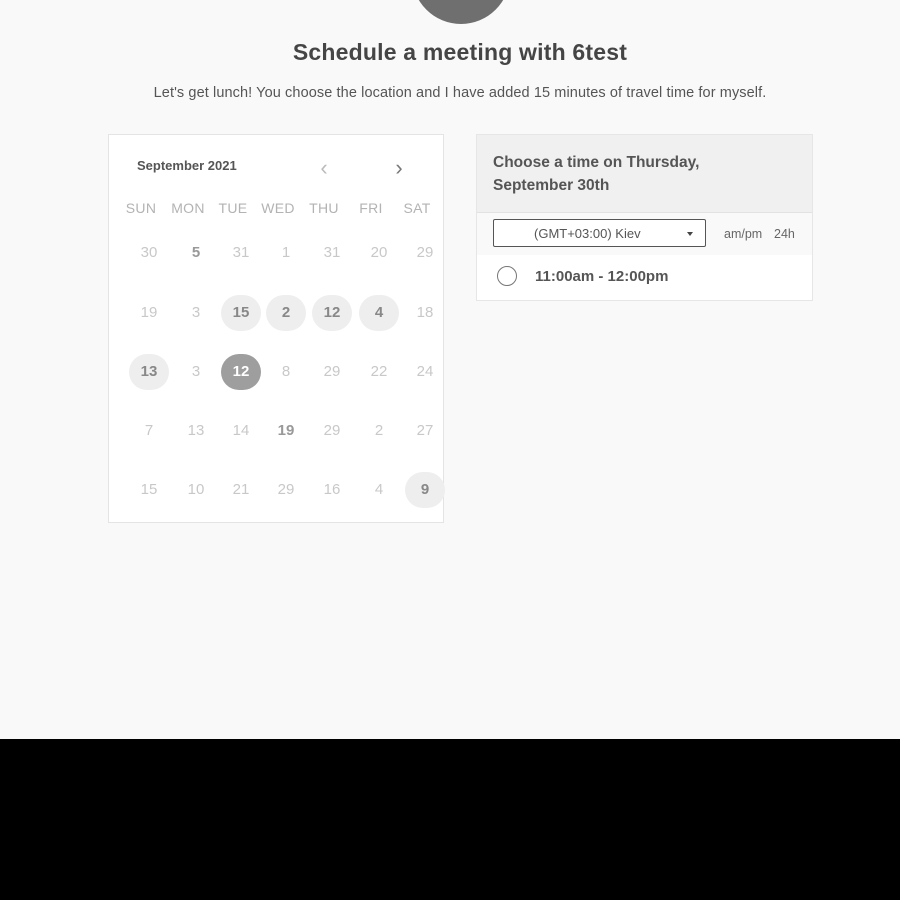  What do you see at coordinates (241, 489) in the screenshot?
I see `calendar-day: 21` at bounding box center [241, 489].